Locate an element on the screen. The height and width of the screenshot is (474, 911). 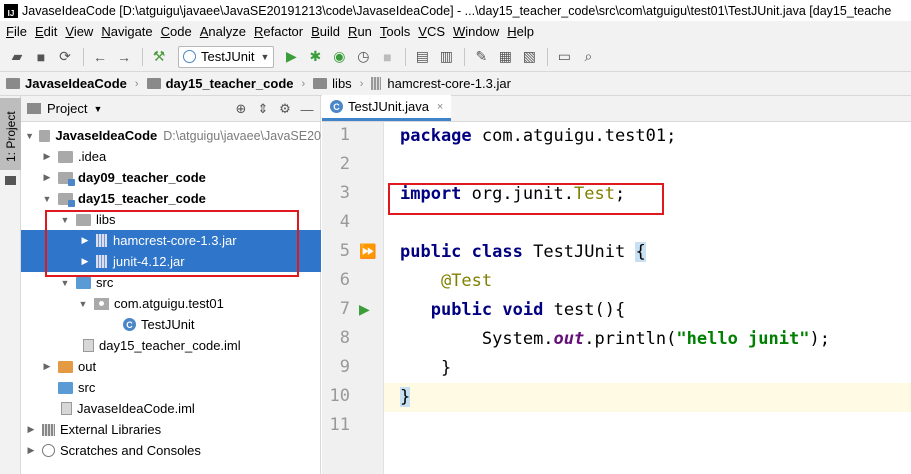
hide-panel-icon: — is located at coordinates (307, 109).